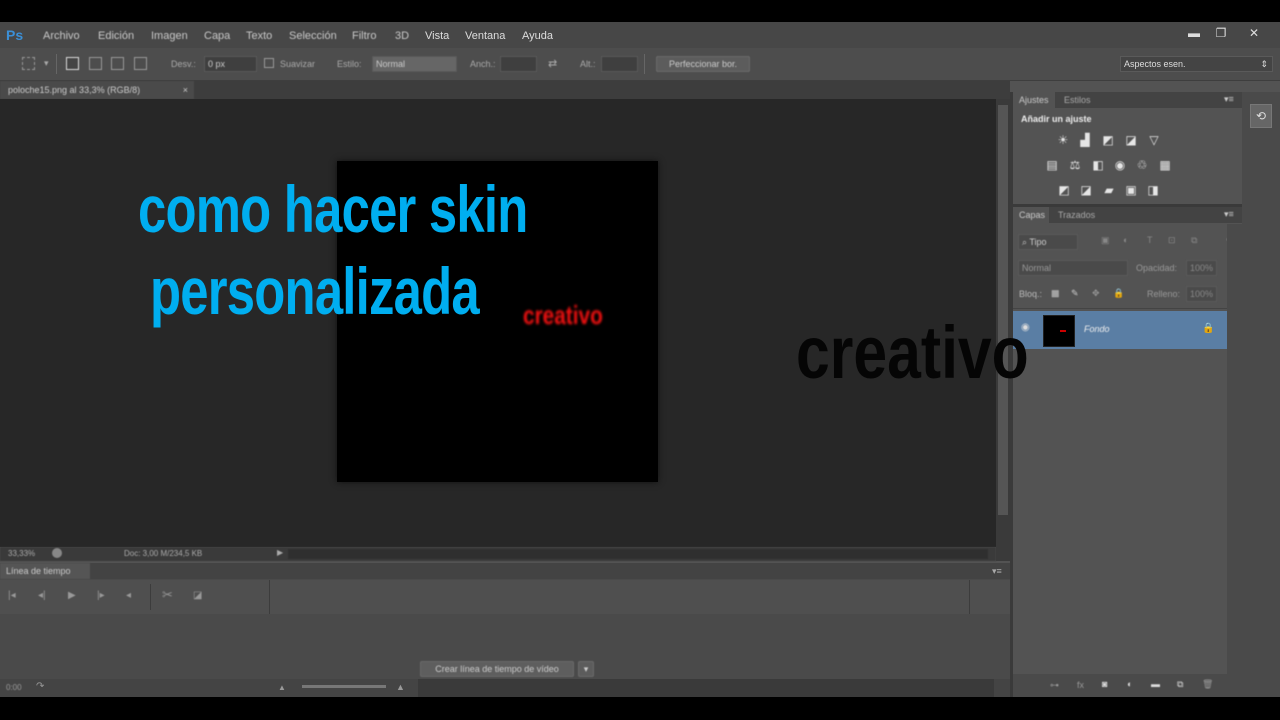 The width and height of the screenshot is (1280, 720). I want to click on hue-saturation-icon: ▤, so click(1052, 165).